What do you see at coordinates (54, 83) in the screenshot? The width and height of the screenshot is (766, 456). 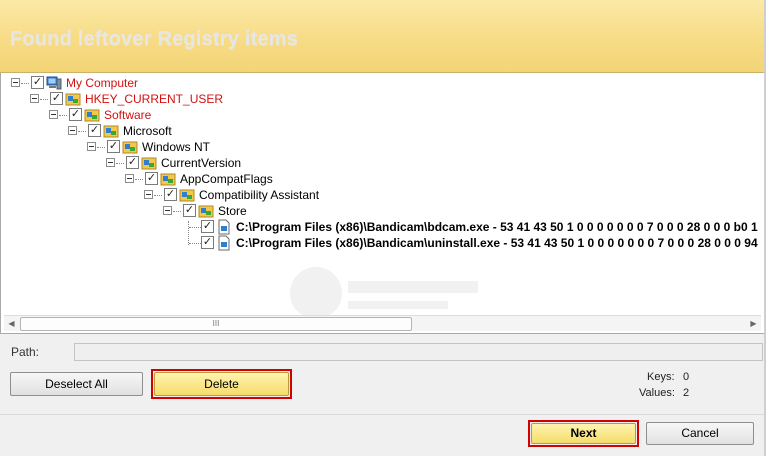 I see `computer-icon` at bounding box center [54, 83].